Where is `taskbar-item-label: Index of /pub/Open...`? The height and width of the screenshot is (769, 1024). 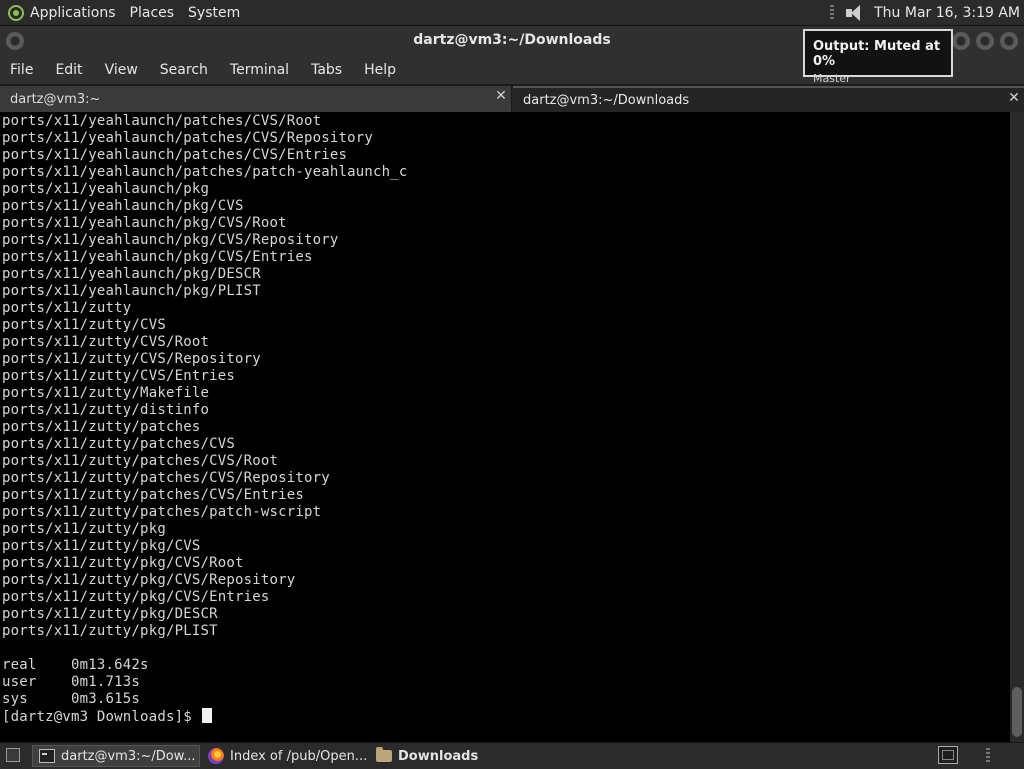 taskbar-item-label: Index of /pub/Open... is located at coordinates (299, 756).